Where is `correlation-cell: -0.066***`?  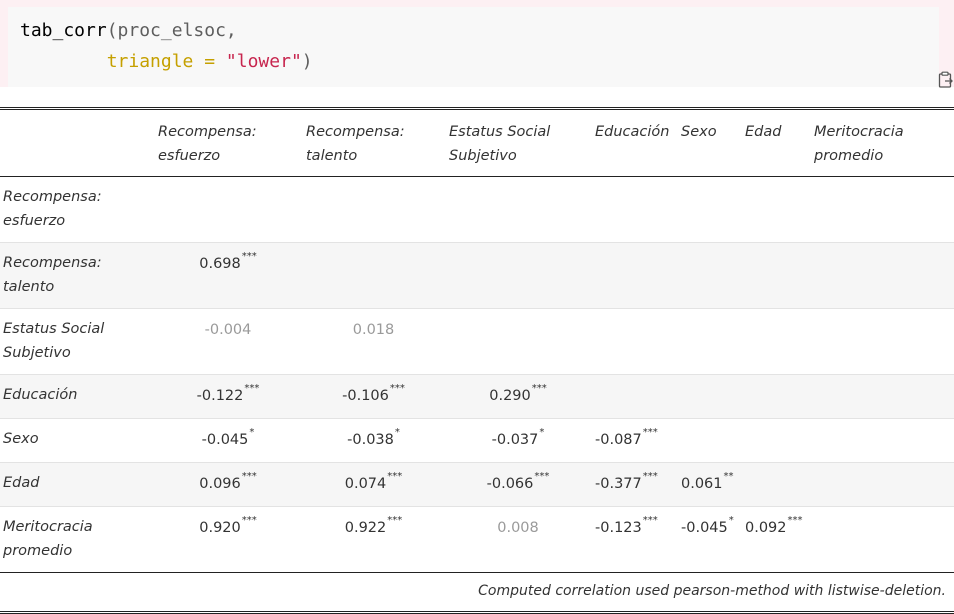
correlation-cell: -0.066*** is located at coordinates (518, 485).